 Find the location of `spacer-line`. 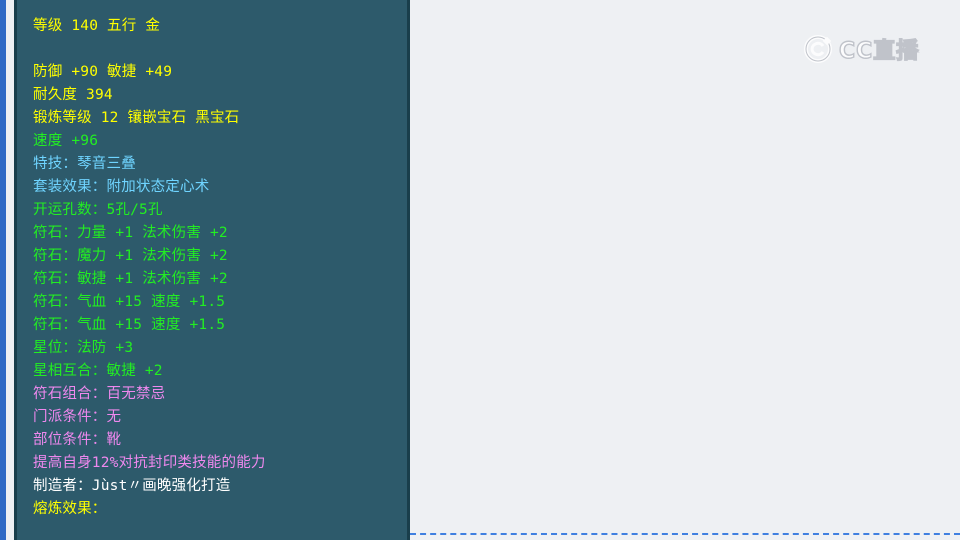

spacer-line is located at coordinates (149, 49).